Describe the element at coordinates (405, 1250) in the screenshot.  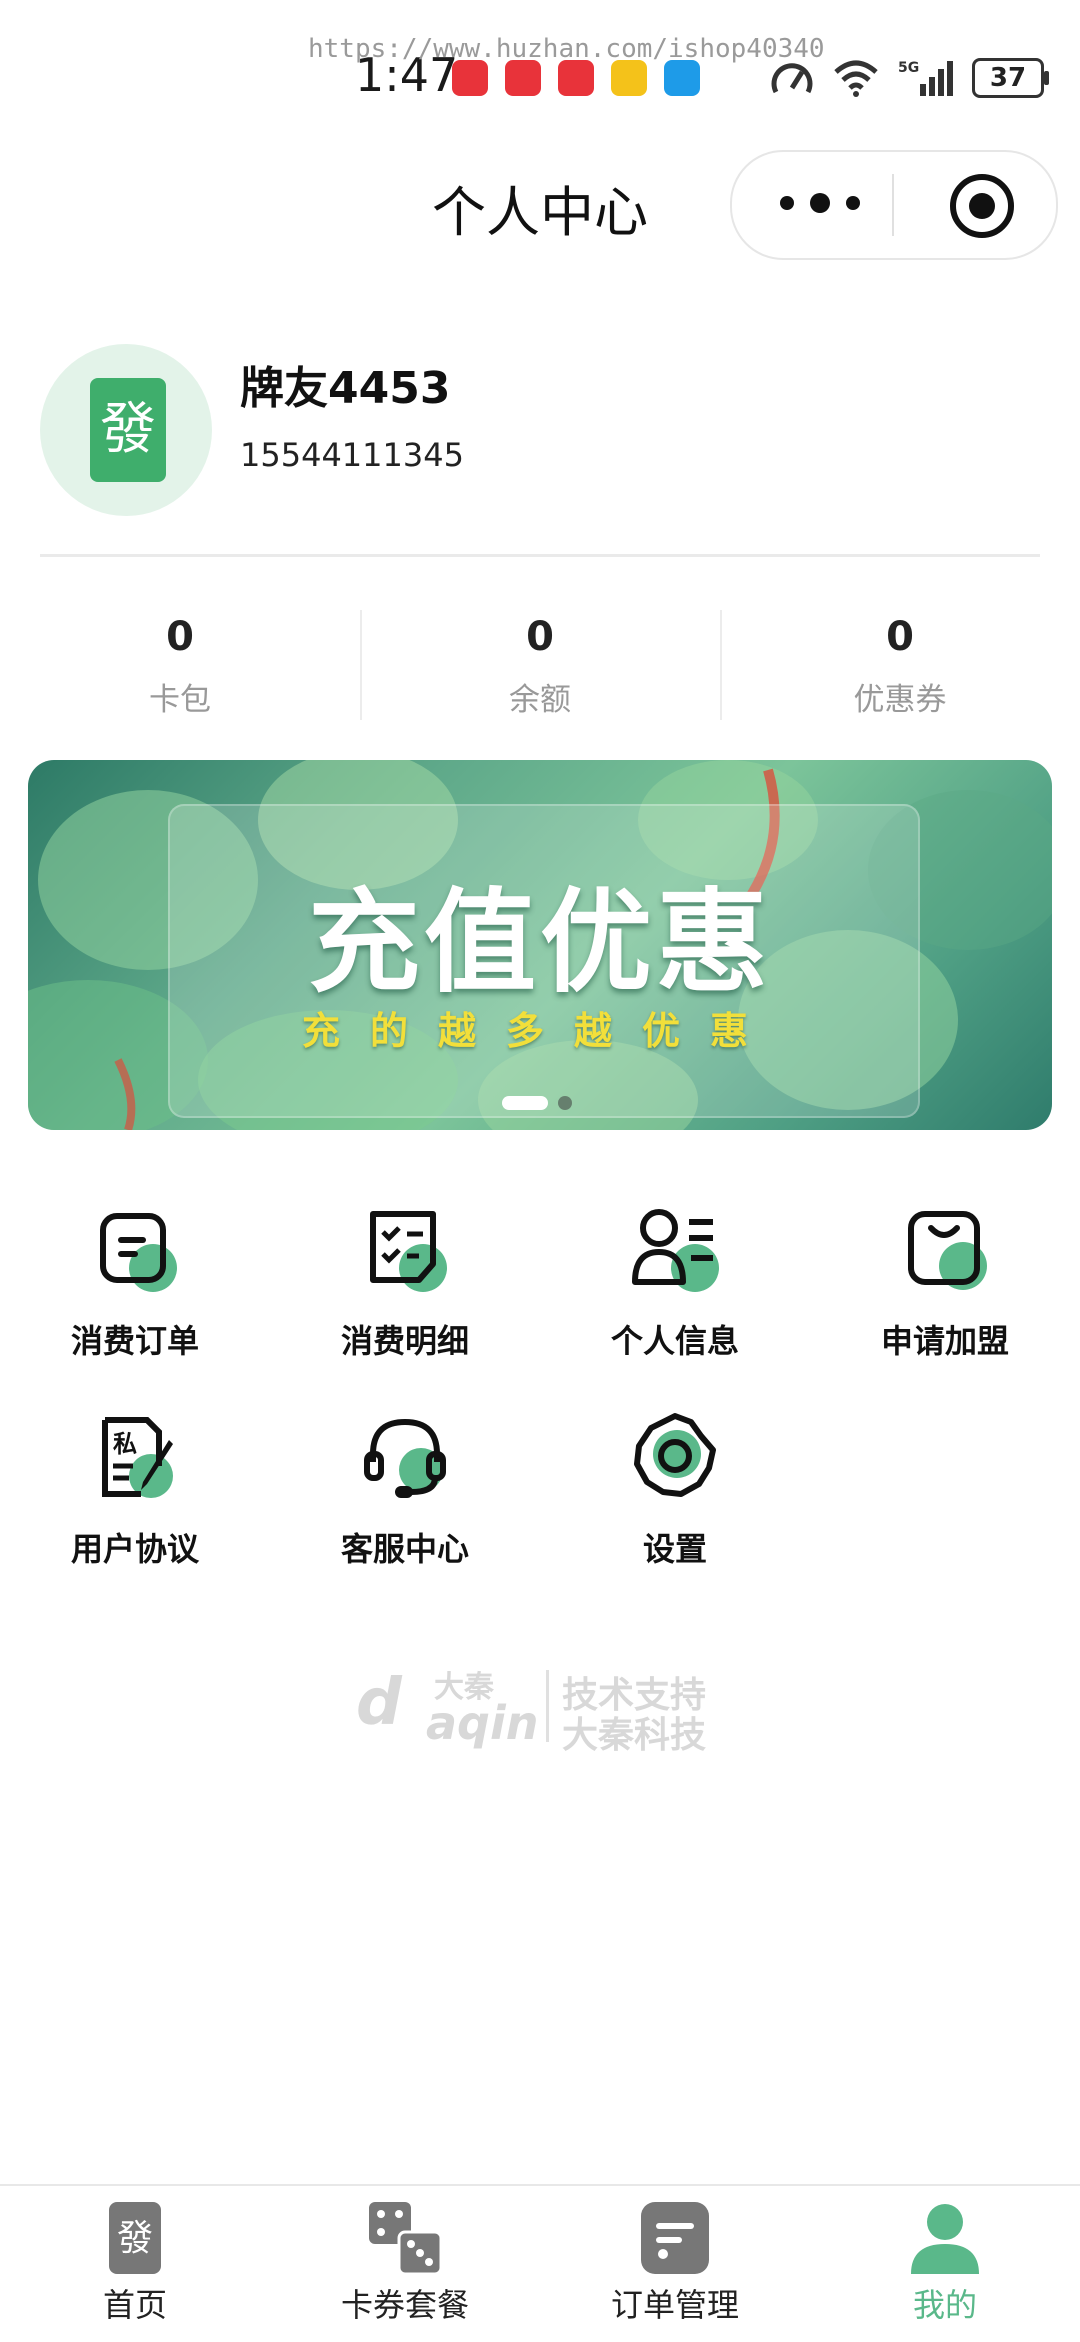
I see `checklist-icon` at that location.